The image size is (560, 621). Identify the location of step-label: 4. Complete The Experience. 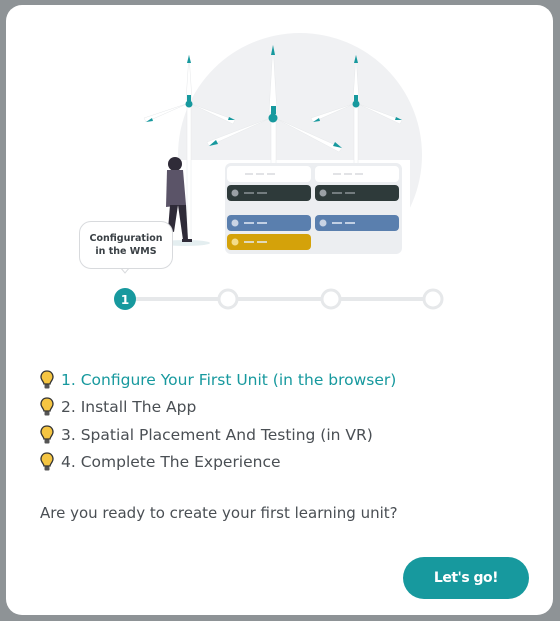
(171, 462).